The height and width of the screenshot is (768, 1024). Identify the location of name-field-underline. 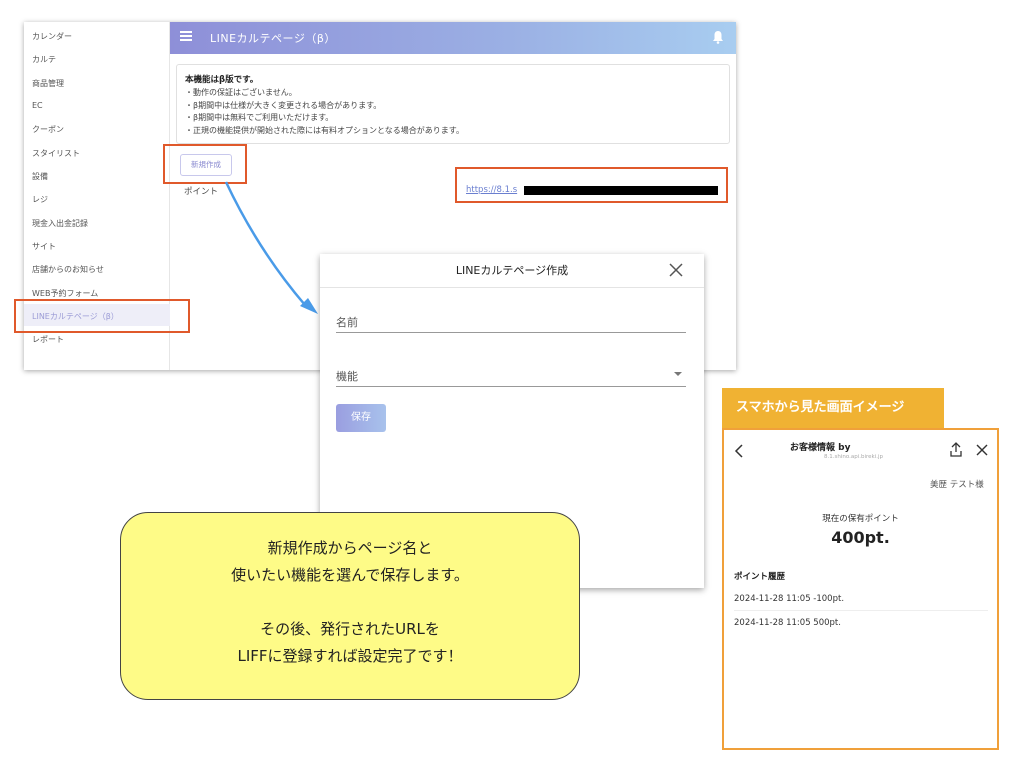
(511, 332).